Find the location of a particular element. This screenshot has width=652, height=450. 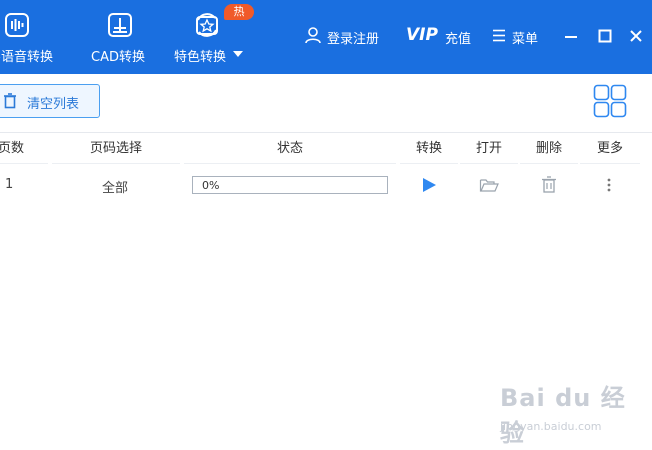

header-more: 更多 is located at coordinates (609, 148).